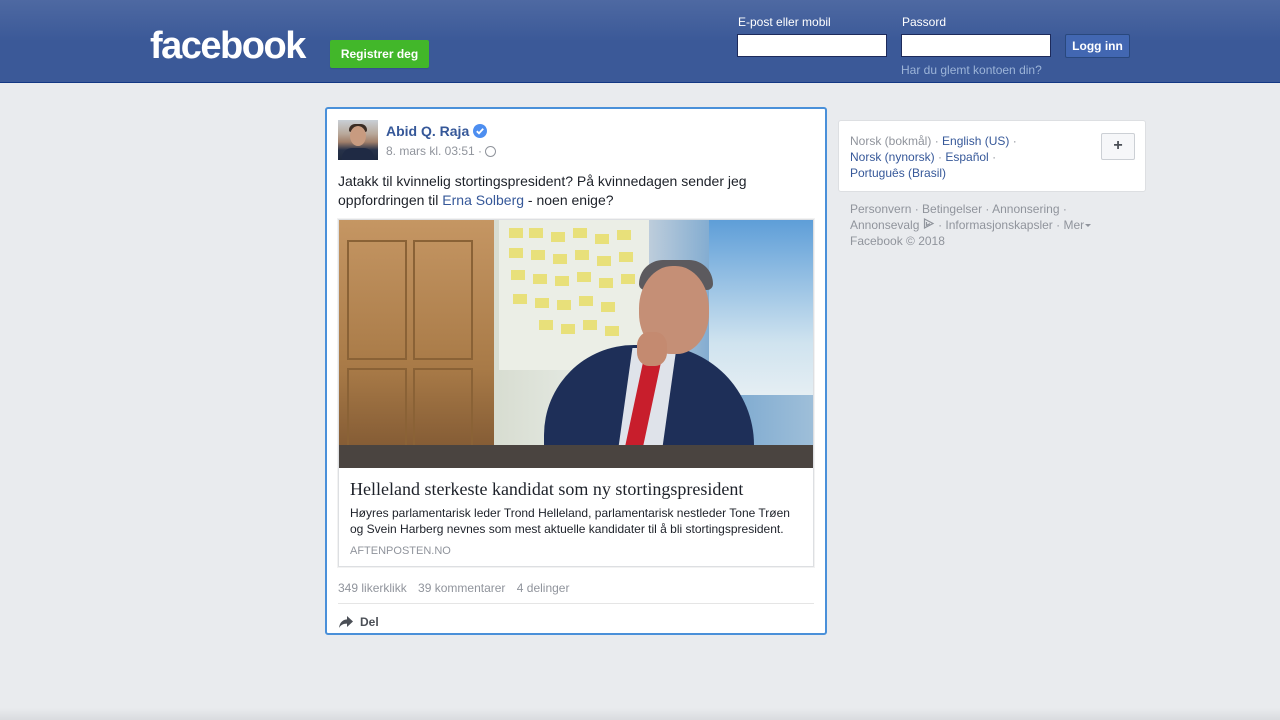  I want to click on photo-desk, so click(576, 456).